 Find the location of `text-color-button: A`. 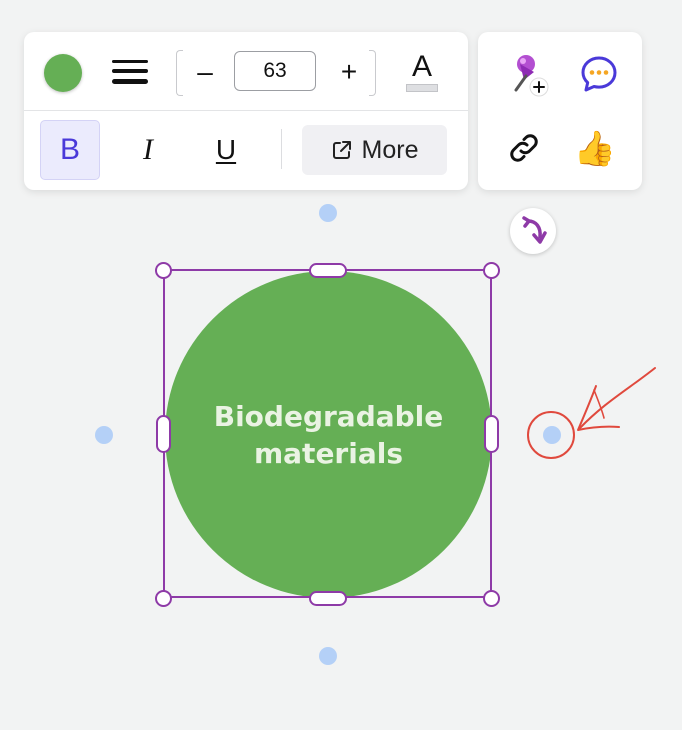

text-color-button: A is located at coordinates (422, 72).